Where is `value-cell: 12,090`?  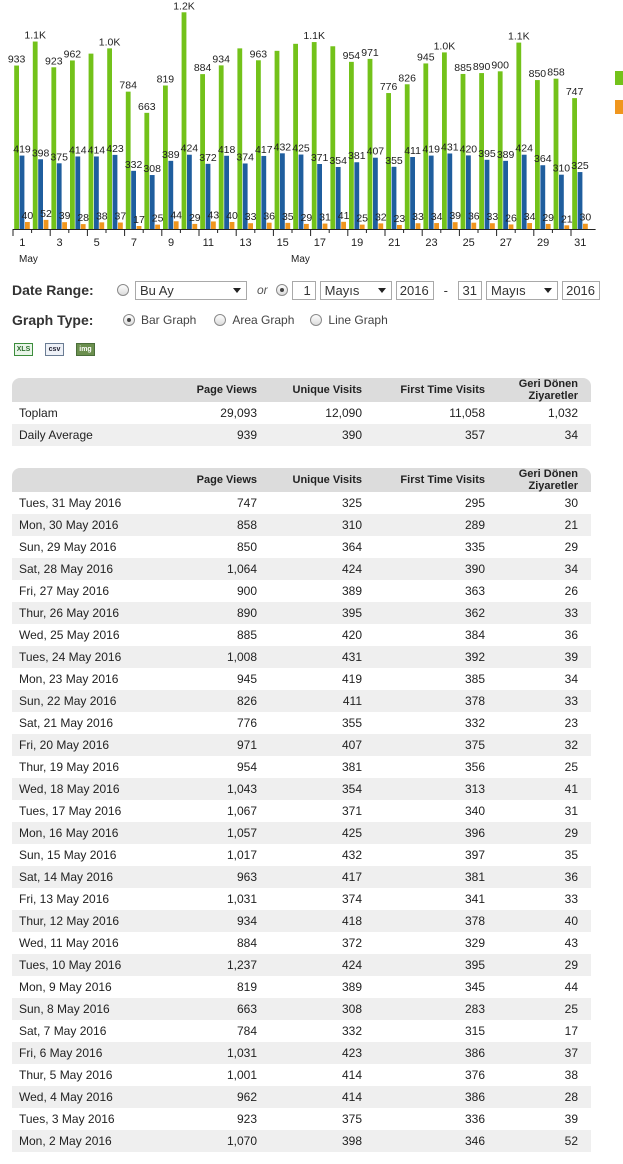 value-cell: 12,090 is located at coordinates (322, 413).